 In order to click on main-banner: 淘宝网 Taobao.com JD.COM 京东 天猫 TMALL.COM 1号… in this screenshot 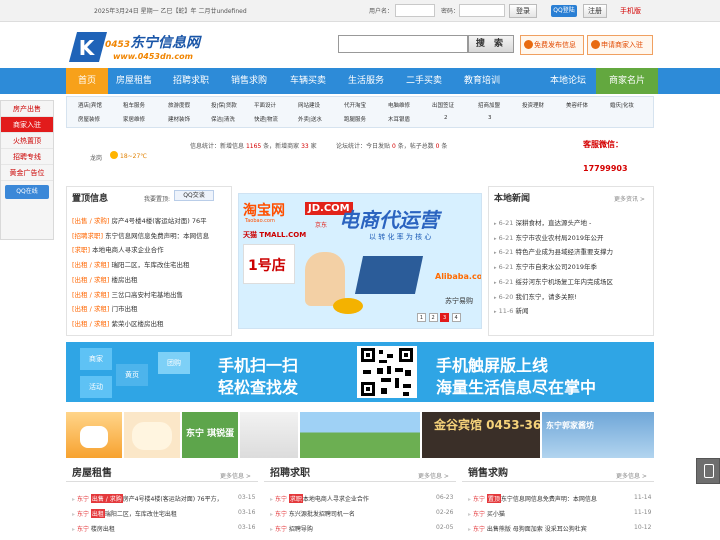, I will do `click(360, 261)`.